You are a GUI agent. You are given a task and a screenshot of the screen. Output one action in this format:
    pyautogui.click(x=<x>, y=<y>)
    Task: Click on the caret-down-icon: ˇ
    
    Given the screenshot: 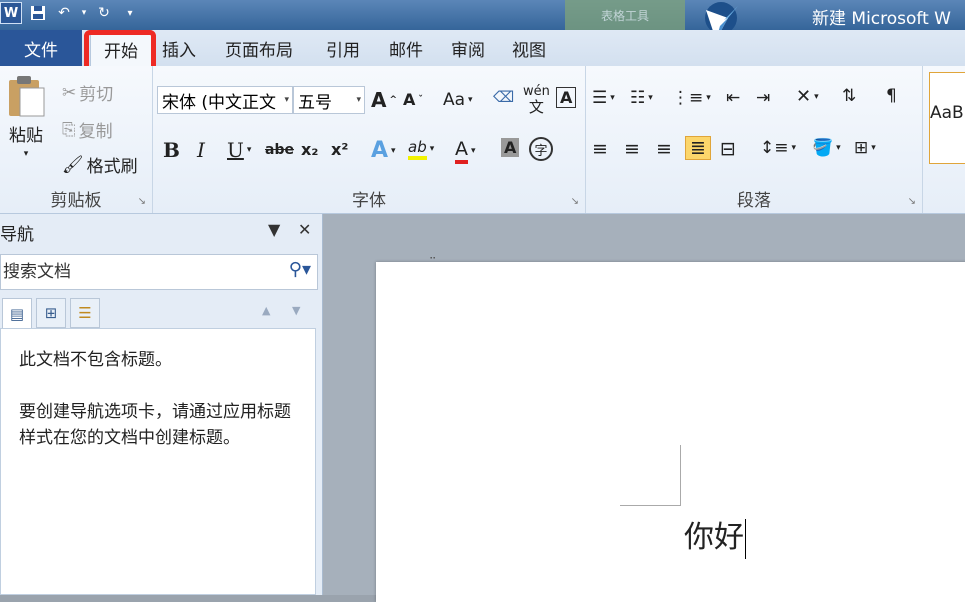 What is the action you would take?
    pyautogui.click(x=420, y=99)
    